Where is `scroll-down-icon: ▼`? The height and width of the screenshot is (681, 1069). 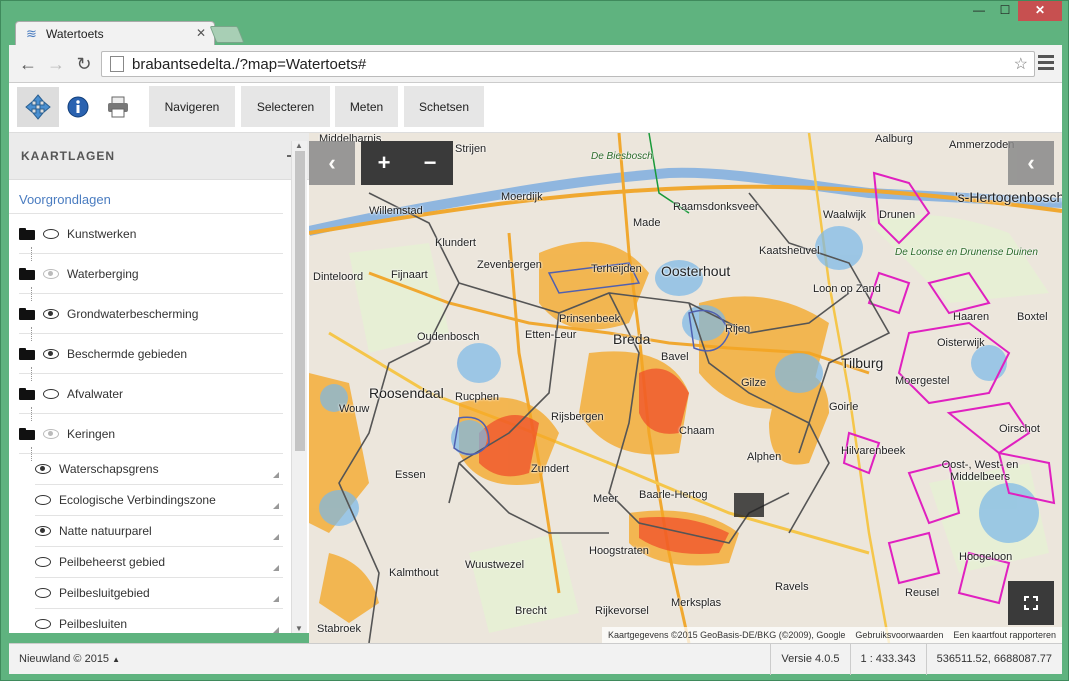 scroll-down-icon: ▼ is located at coordinates (299, 628).